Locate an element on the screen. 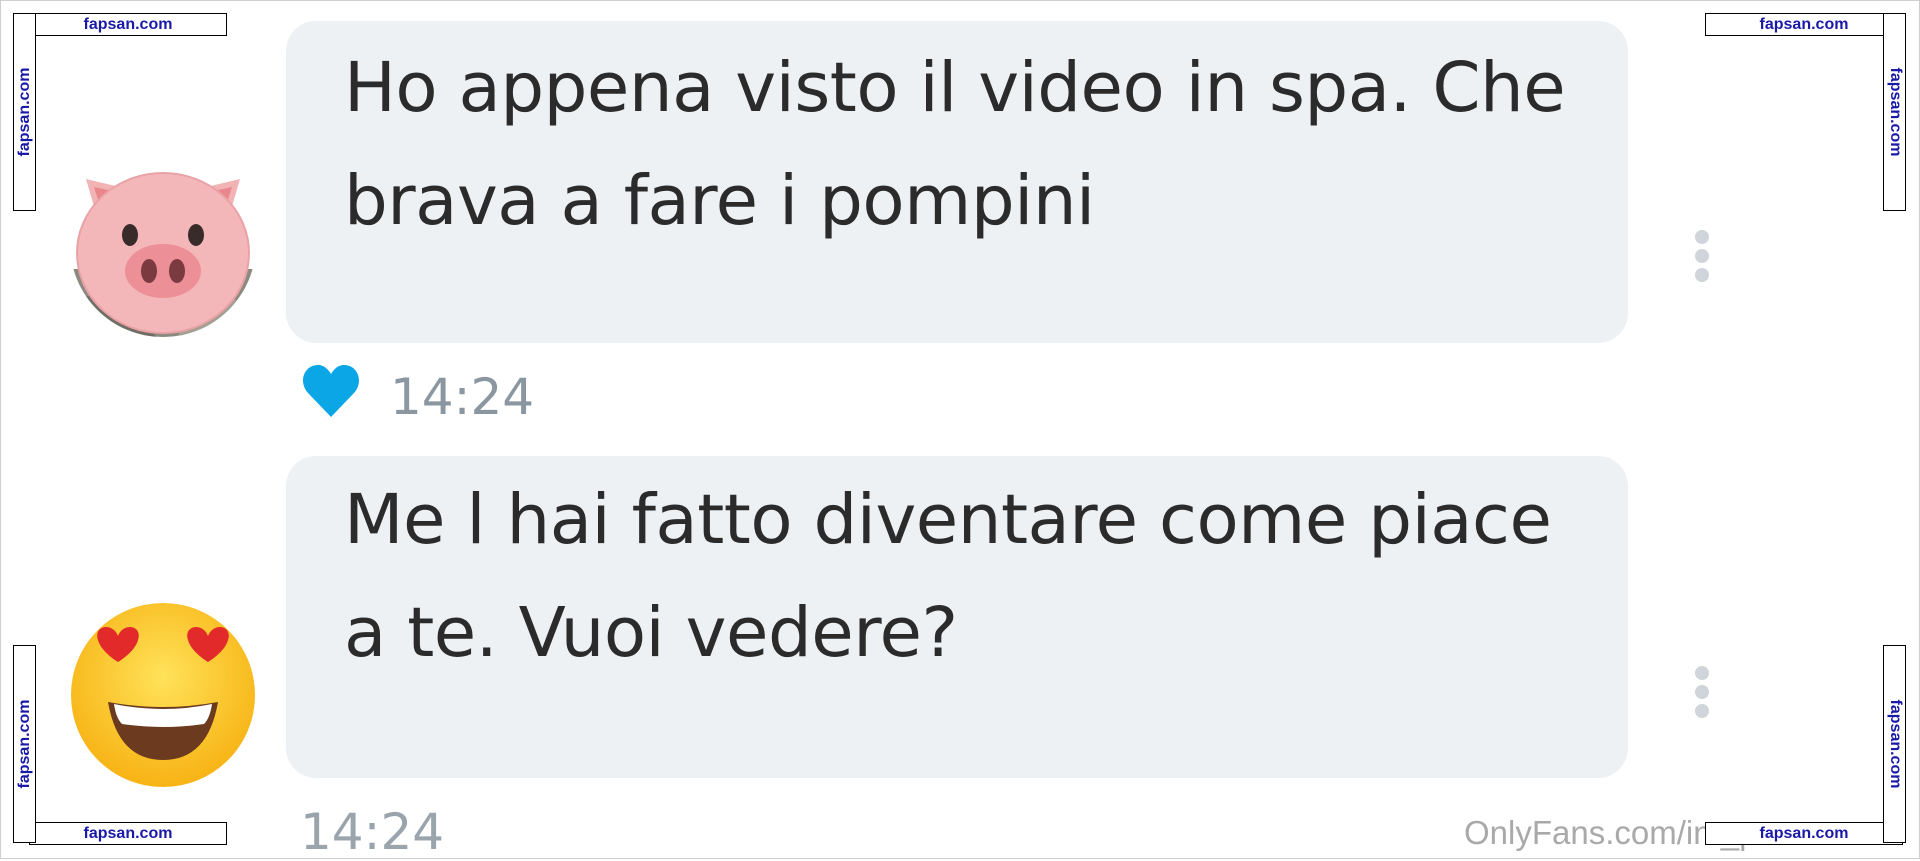  heart-eyes-avatar-icon is located at coordinates (163, 695).